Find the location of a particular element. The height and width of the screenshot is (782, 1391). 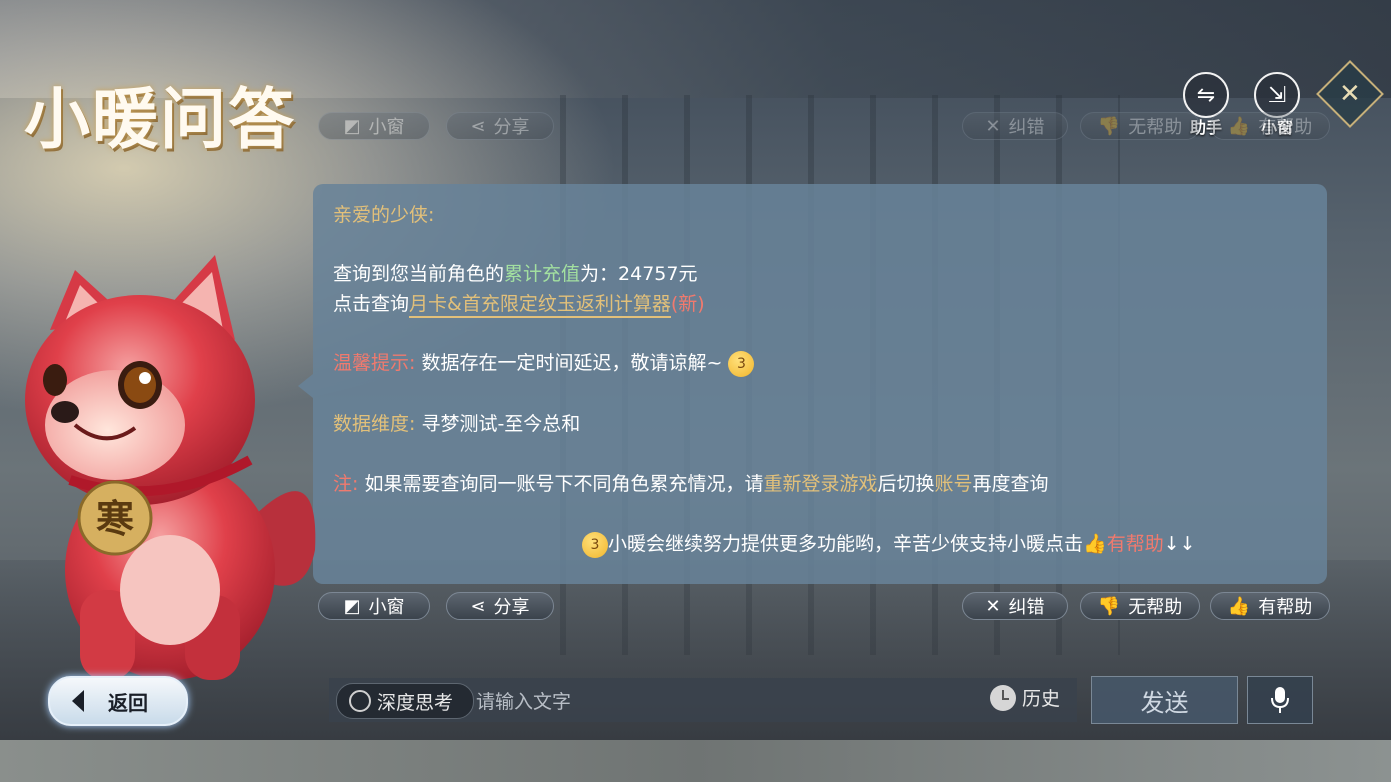

tip-text: 数据存在一定时间延迟，敬请谅解~ is located at coordinates (572, 363).